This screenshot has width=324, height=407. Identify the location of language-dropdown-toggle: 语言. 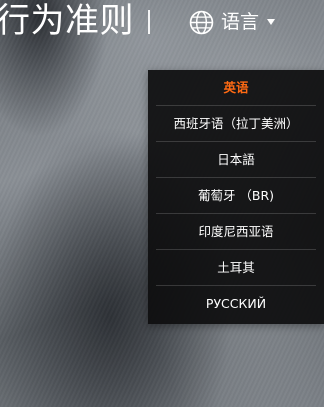
(232, 22).